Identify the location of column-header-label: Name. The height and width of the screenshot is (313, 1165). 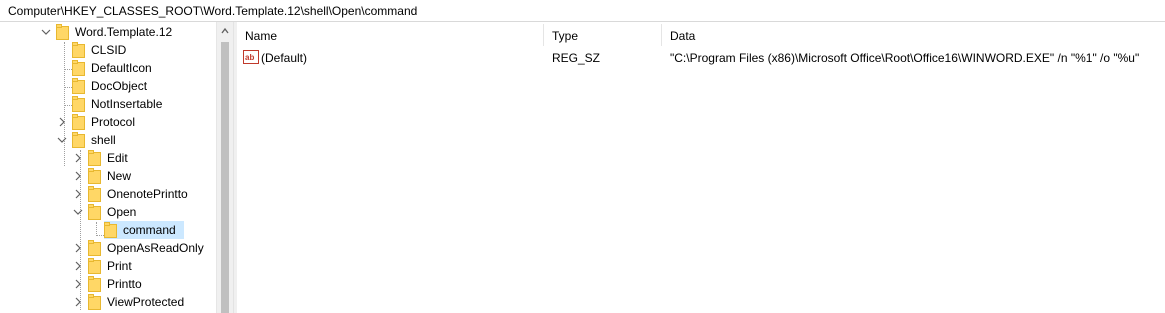
(261, 36).